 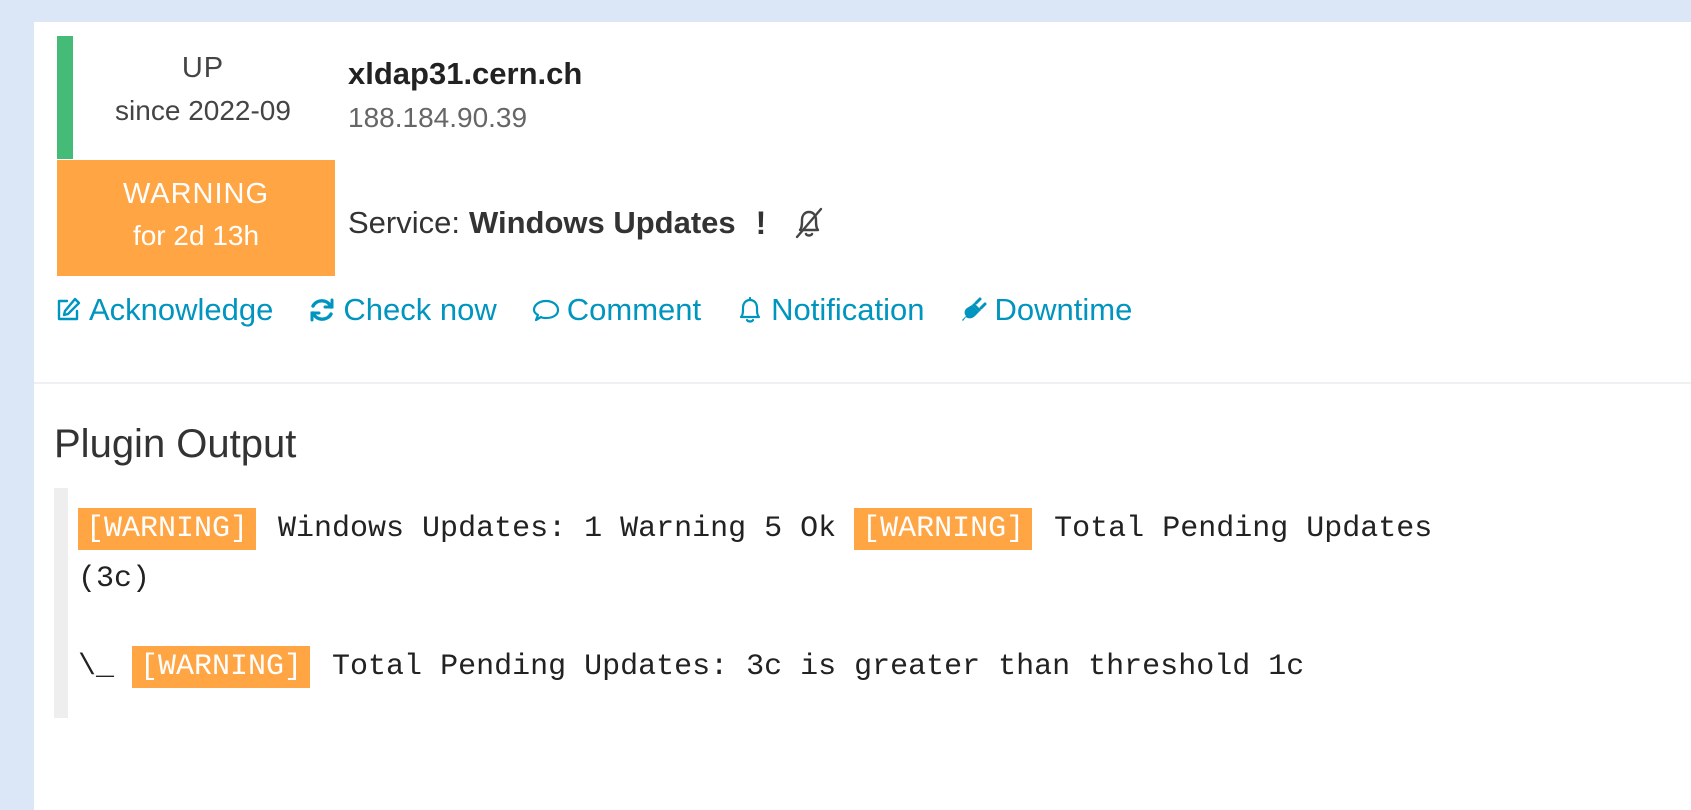 I want to click on output-line-2: (3c), so click(x=114, y=579).